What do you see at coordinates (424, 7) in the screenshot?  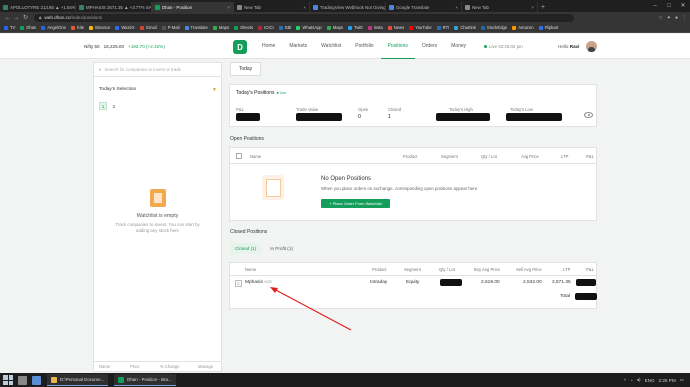 I see `browser-tab: Google Translate ×` at bounding box center [424, 7].